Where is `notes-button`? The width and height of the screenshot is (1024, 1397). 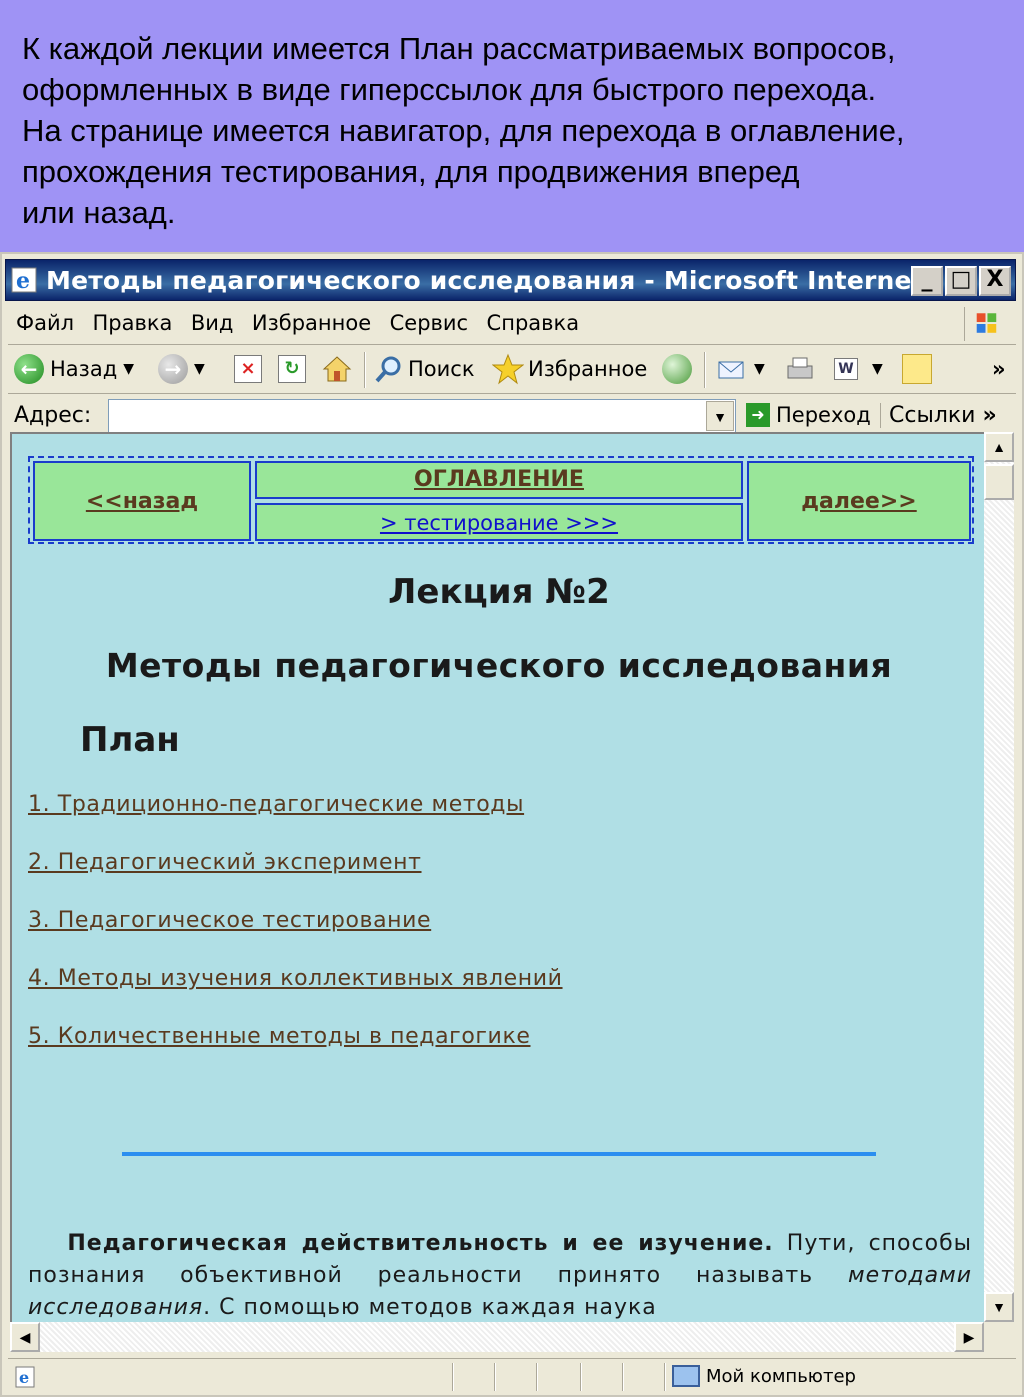
notes-button is located at coordinates (917, 369).